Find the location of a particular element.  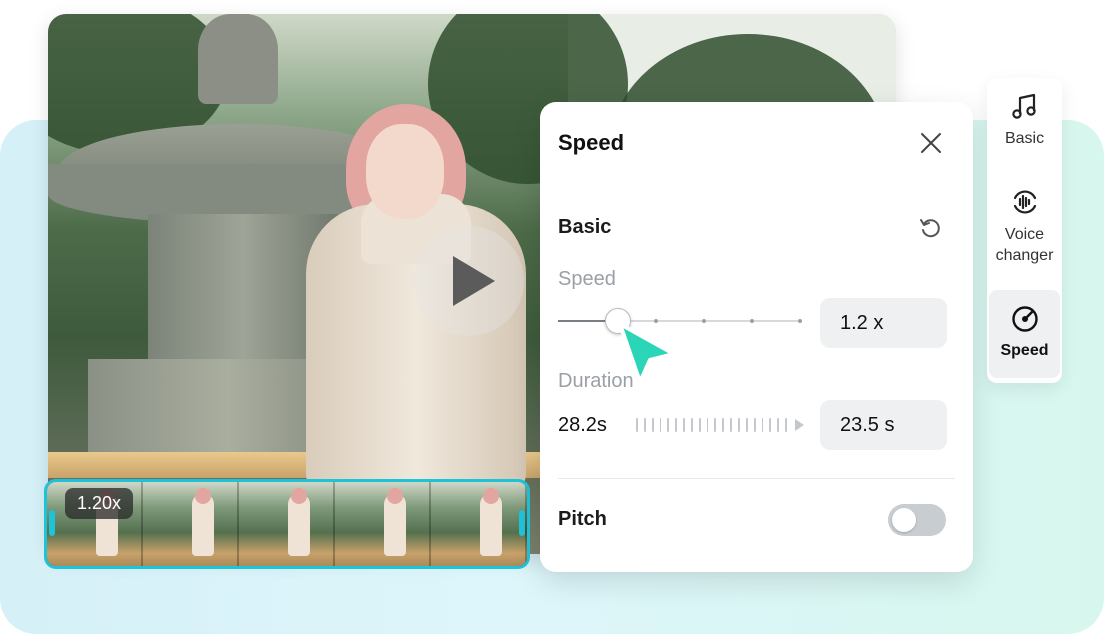

side-rail-label: Basic is located at coordinates (1024, 138).